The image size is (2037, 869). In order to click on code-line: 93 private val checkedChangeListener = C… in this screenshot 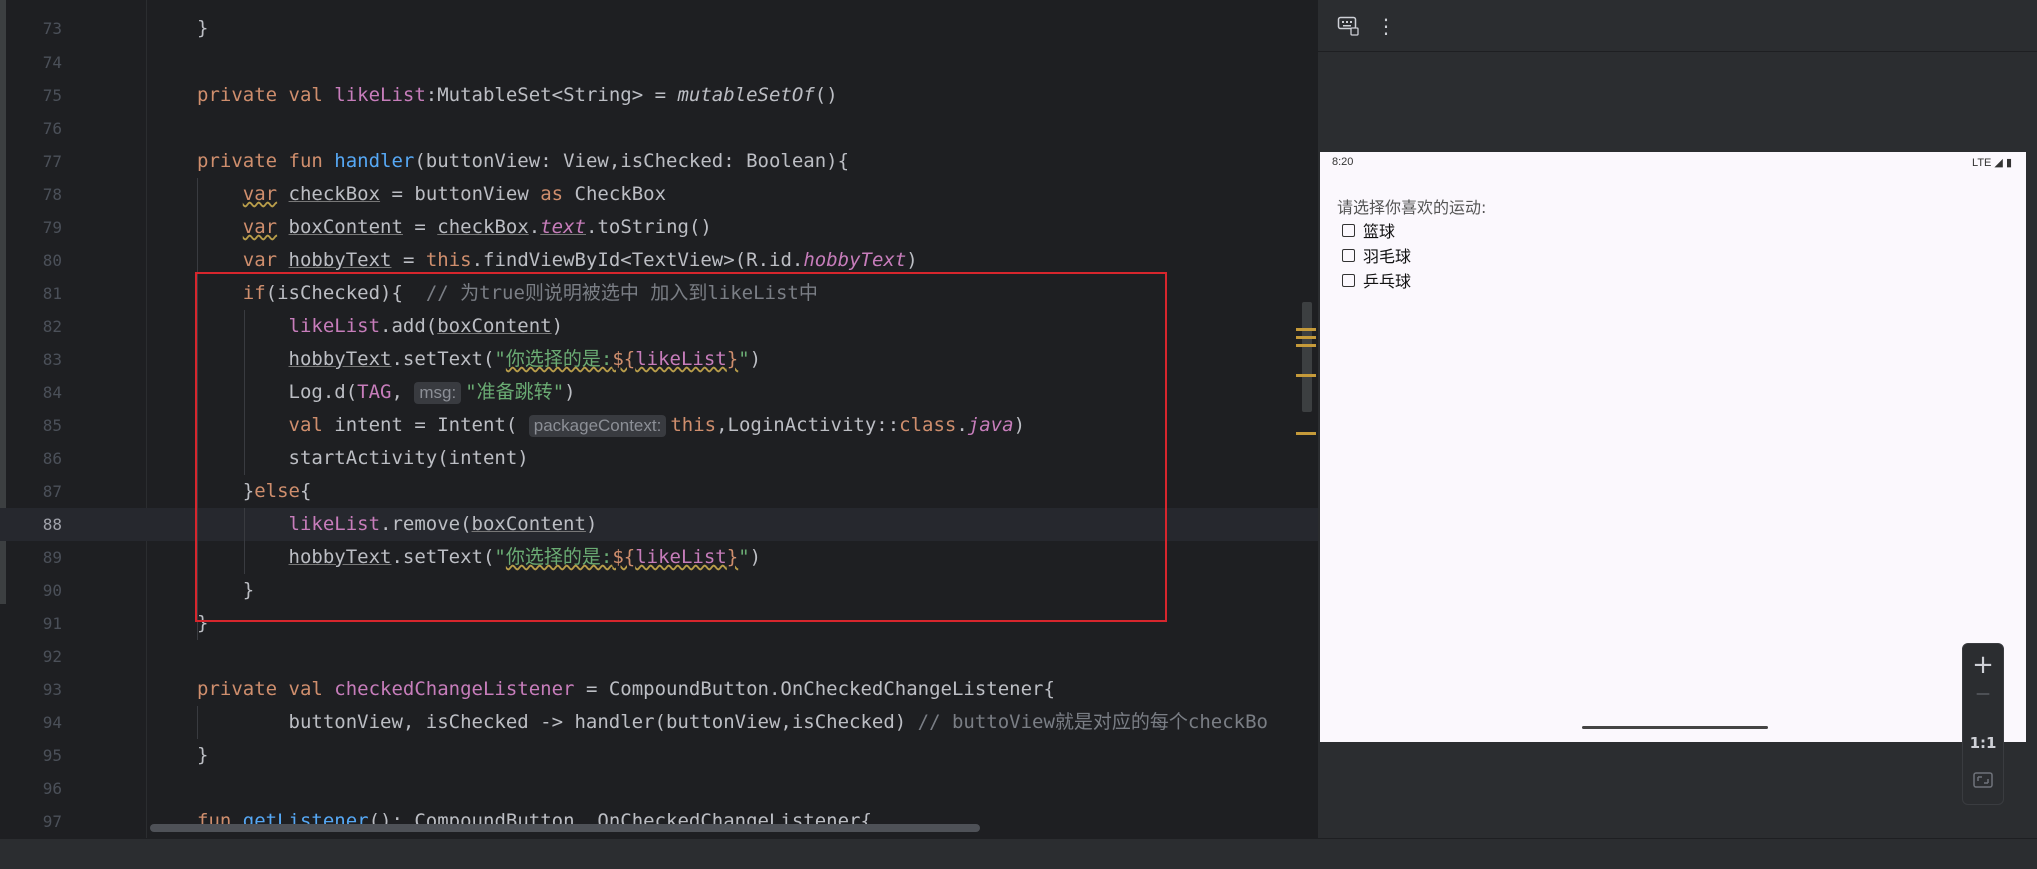, I will do `click(659, 689)`.